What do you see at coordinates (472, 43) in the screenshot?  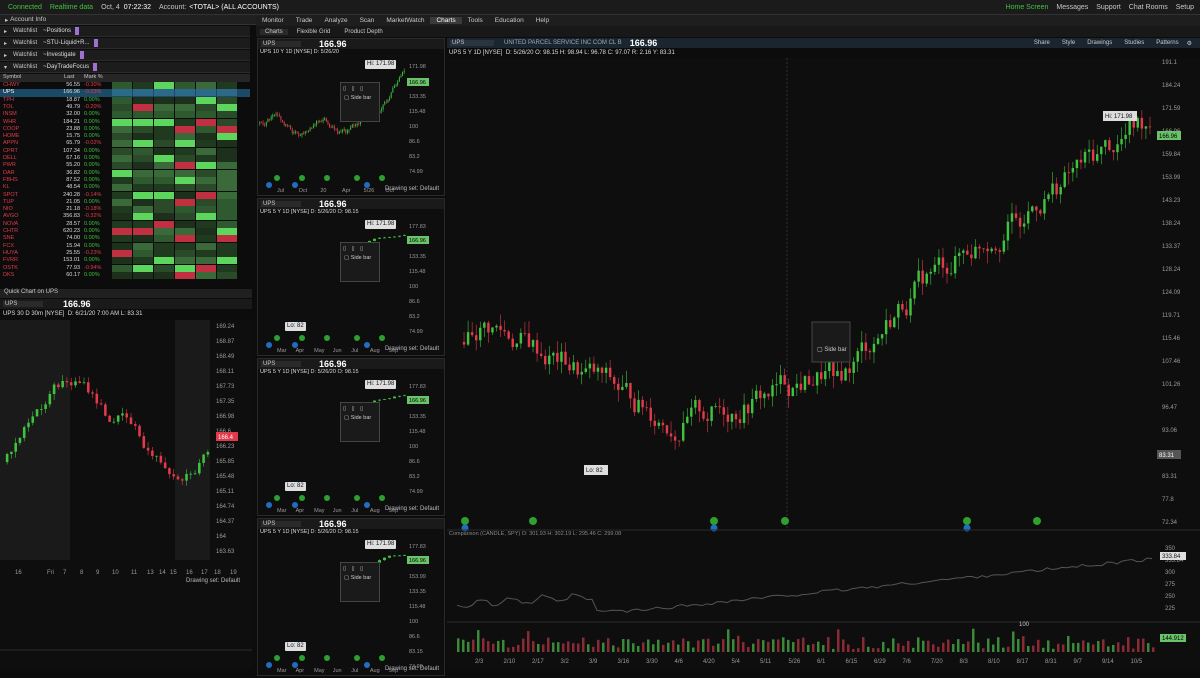 I see `main-symbol-input: UPS` at bounding box center [472, 43].